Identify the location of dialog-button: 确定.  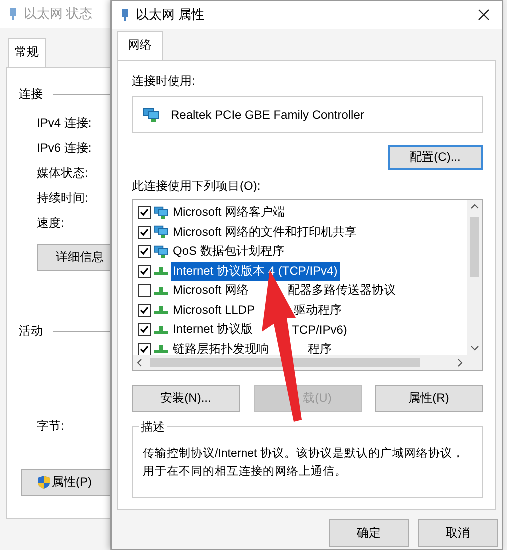
(369, 533).